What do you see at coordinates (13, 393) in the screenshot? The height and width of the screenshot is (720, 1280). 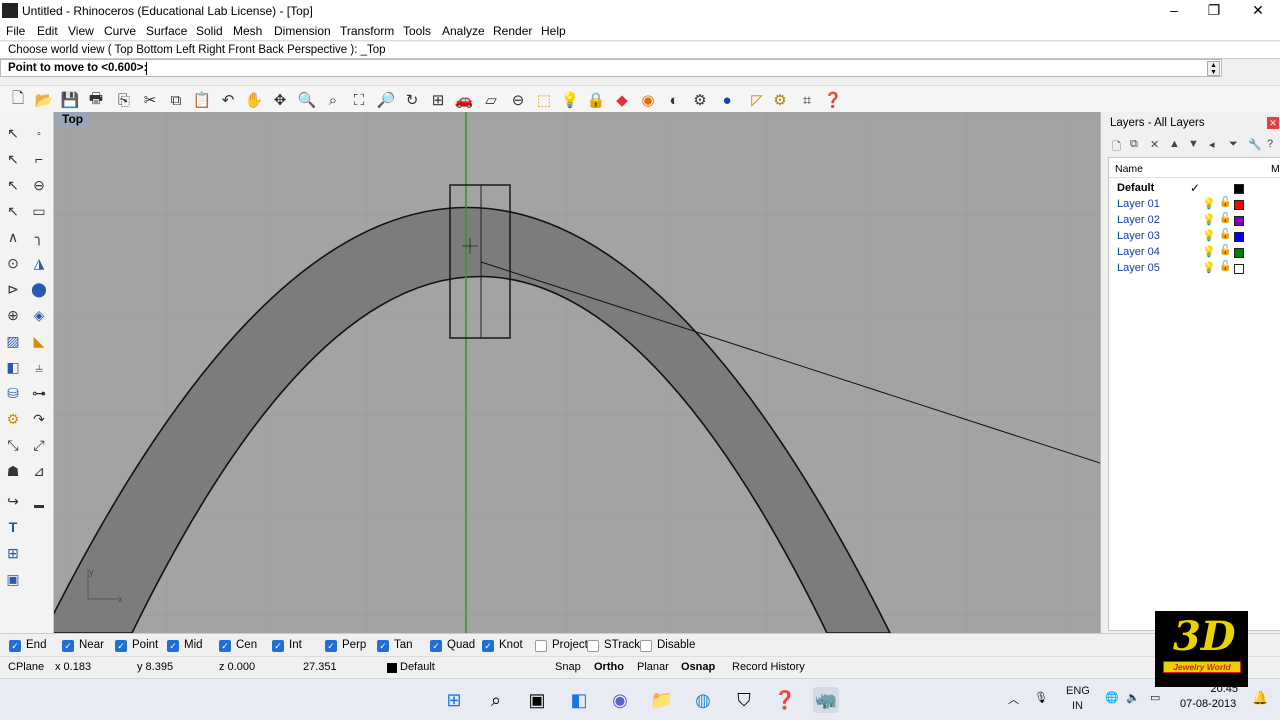 I see `cylinder-icon: ⛁` at bounding box center [13, 393].